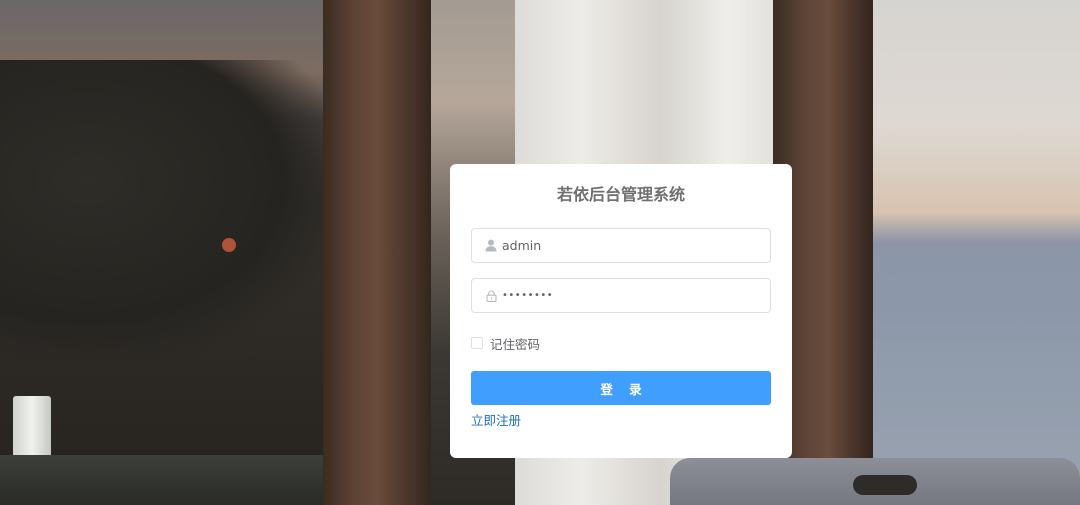  I want to click on login-button: 登 录, so click(621, 388).